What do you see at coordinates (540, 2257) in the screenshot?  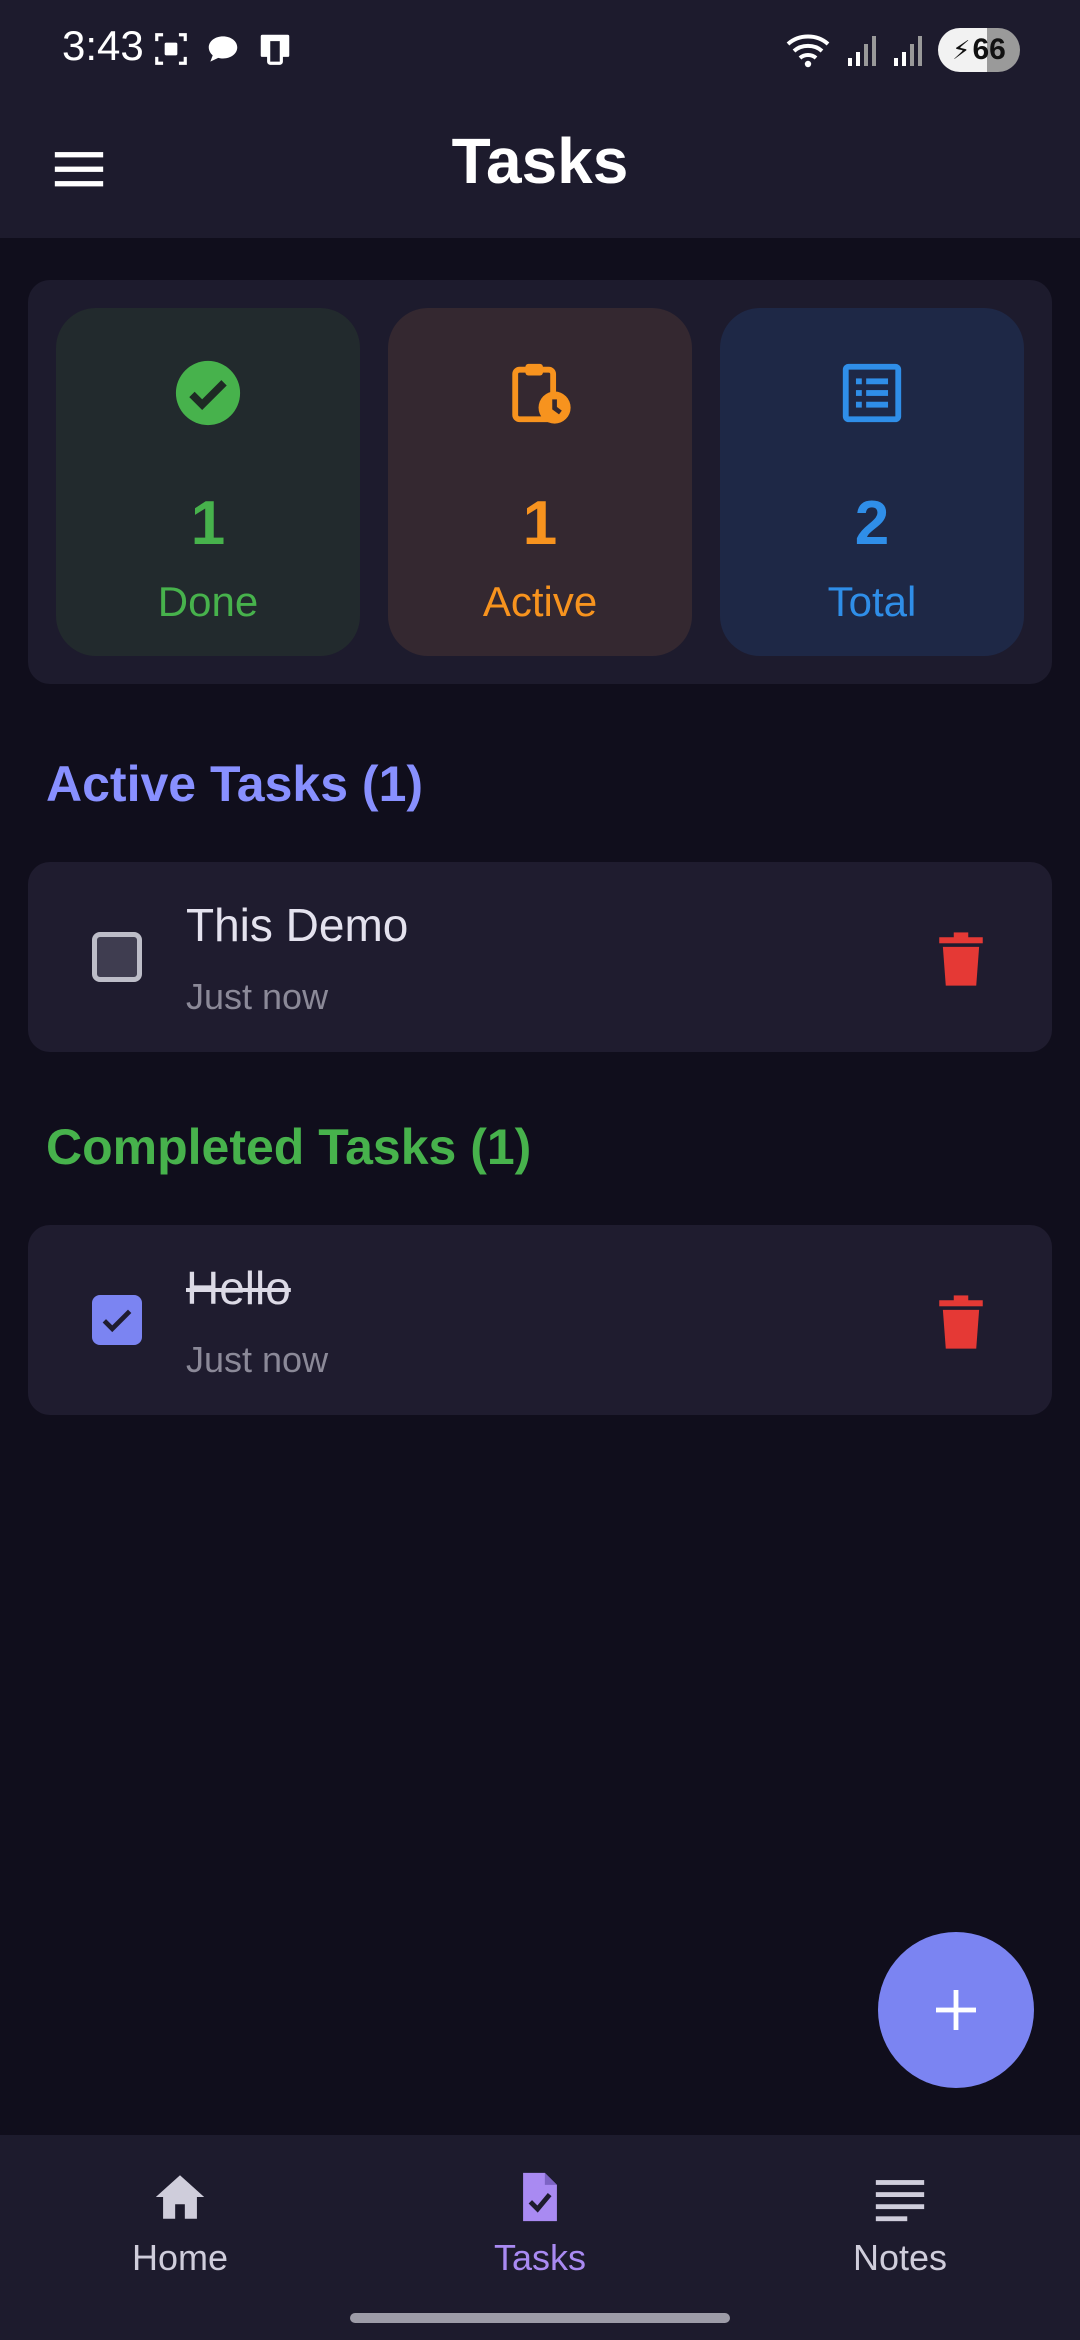 I see `nav-label-tasks: Tasks` at bounding box center [540, 2257].